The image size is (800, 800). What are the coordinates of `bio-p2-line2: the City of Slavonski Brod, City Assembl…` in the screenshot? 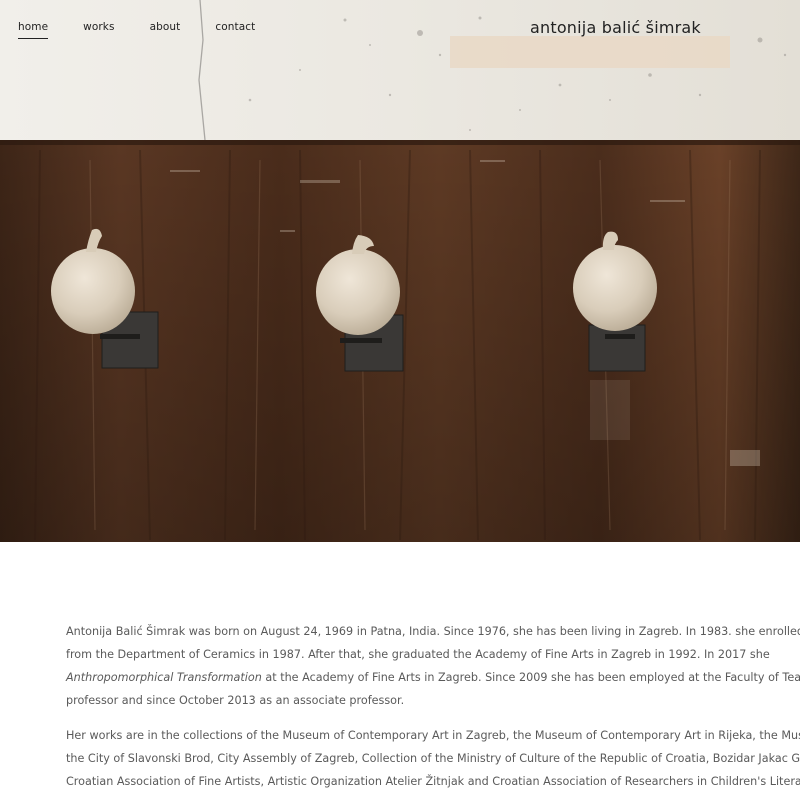 It's located at (433, 758).